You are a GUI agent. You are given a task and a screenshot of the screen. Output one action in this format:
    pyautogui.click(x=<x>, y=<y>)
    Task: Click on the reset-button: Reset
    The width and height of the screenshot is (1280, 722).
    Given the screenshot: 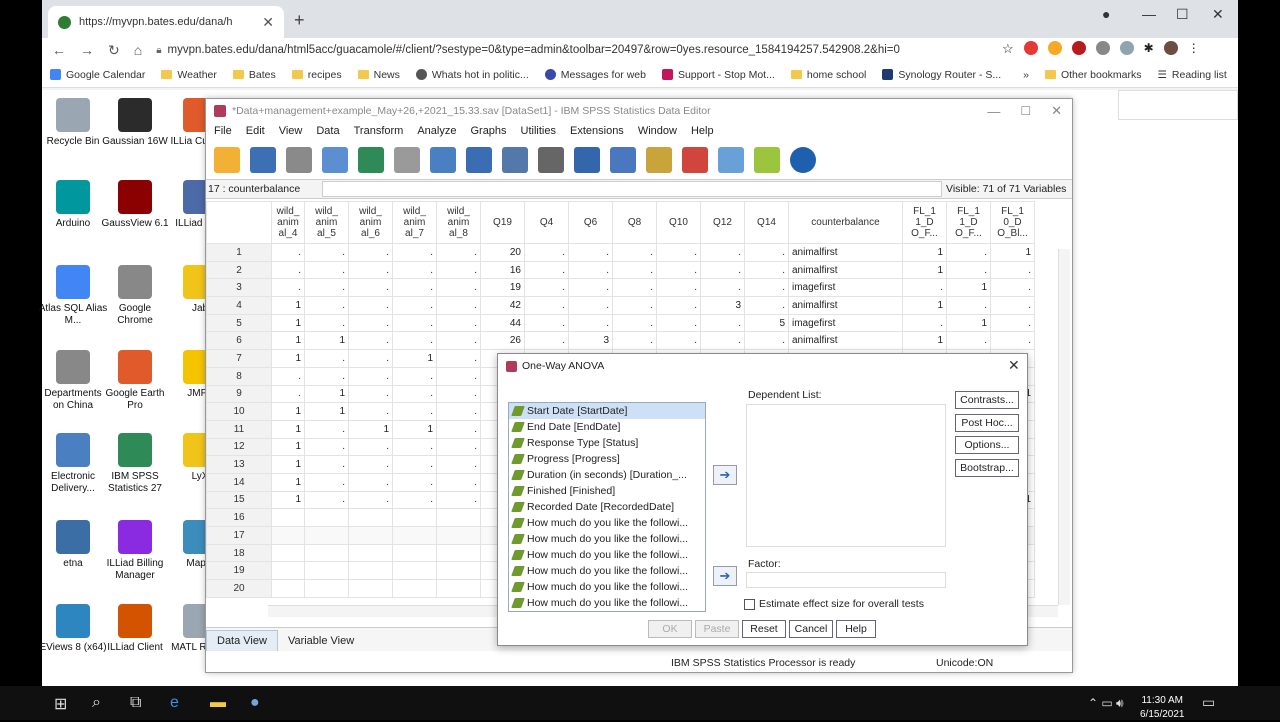 What is the action you would take?
    pyautogui.click(x=764, y=629)
    